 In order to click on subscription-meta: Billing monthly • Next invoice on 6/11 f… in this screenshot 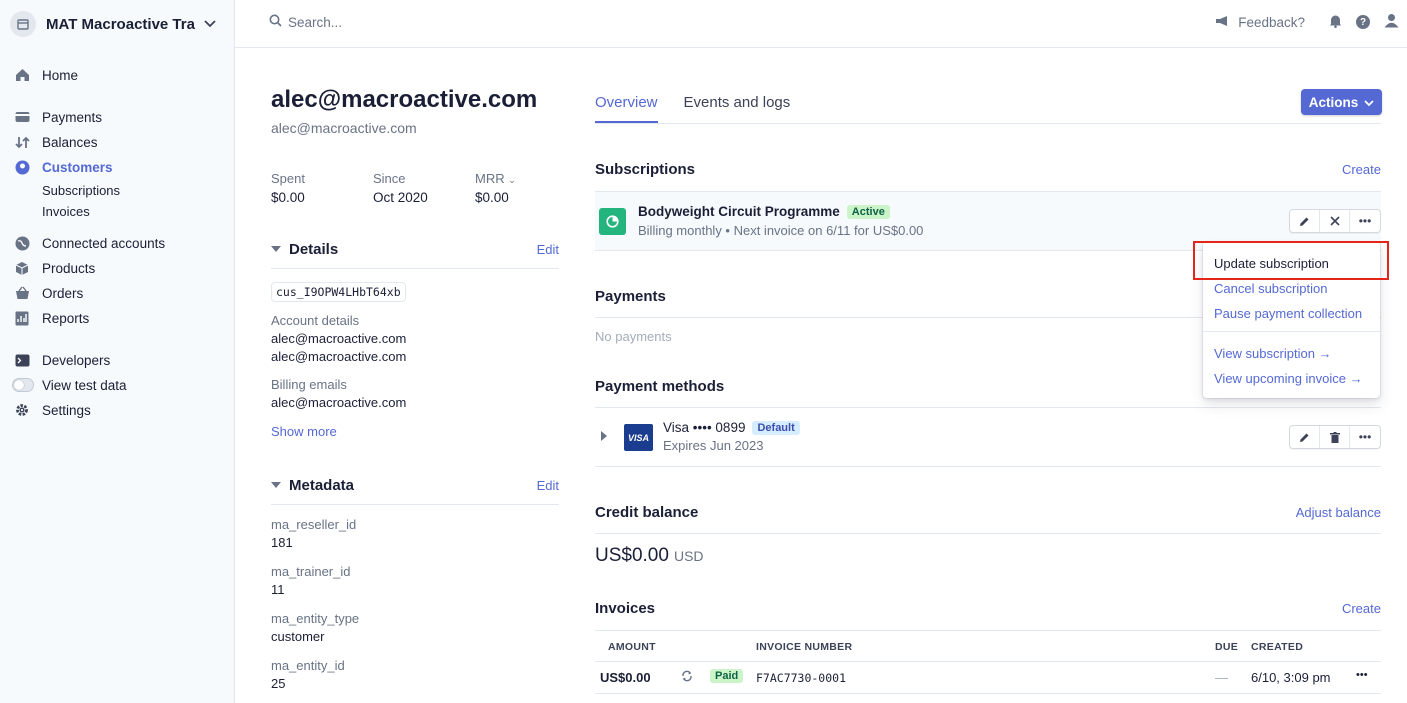, I will do `click(781, 230)`.